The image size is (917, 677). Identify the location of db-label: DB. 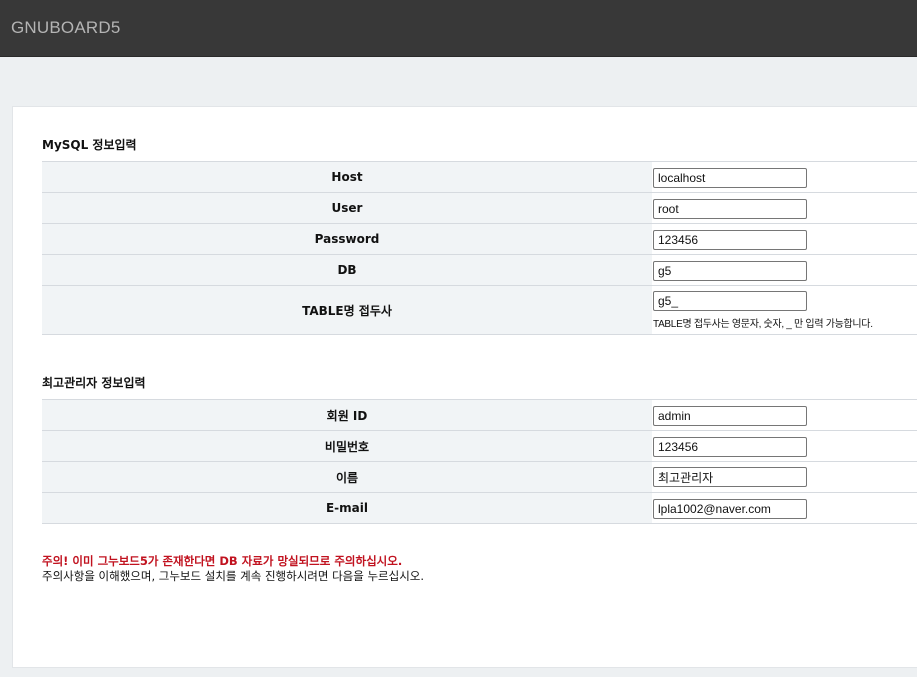
(347, 270).